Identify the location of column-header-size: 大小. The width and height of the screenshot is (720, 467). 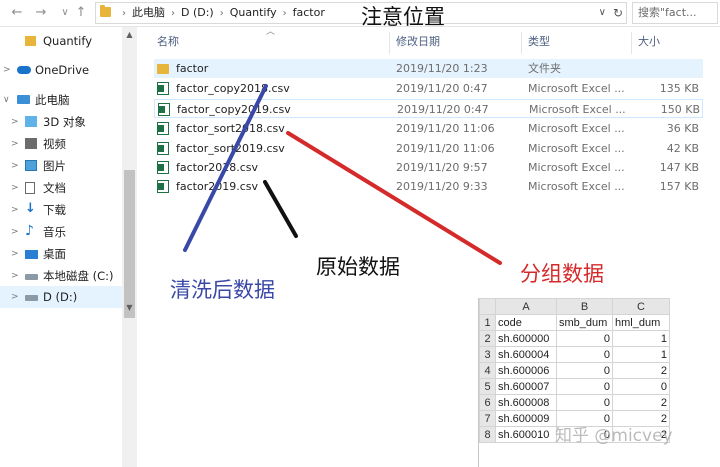
(649, 42).